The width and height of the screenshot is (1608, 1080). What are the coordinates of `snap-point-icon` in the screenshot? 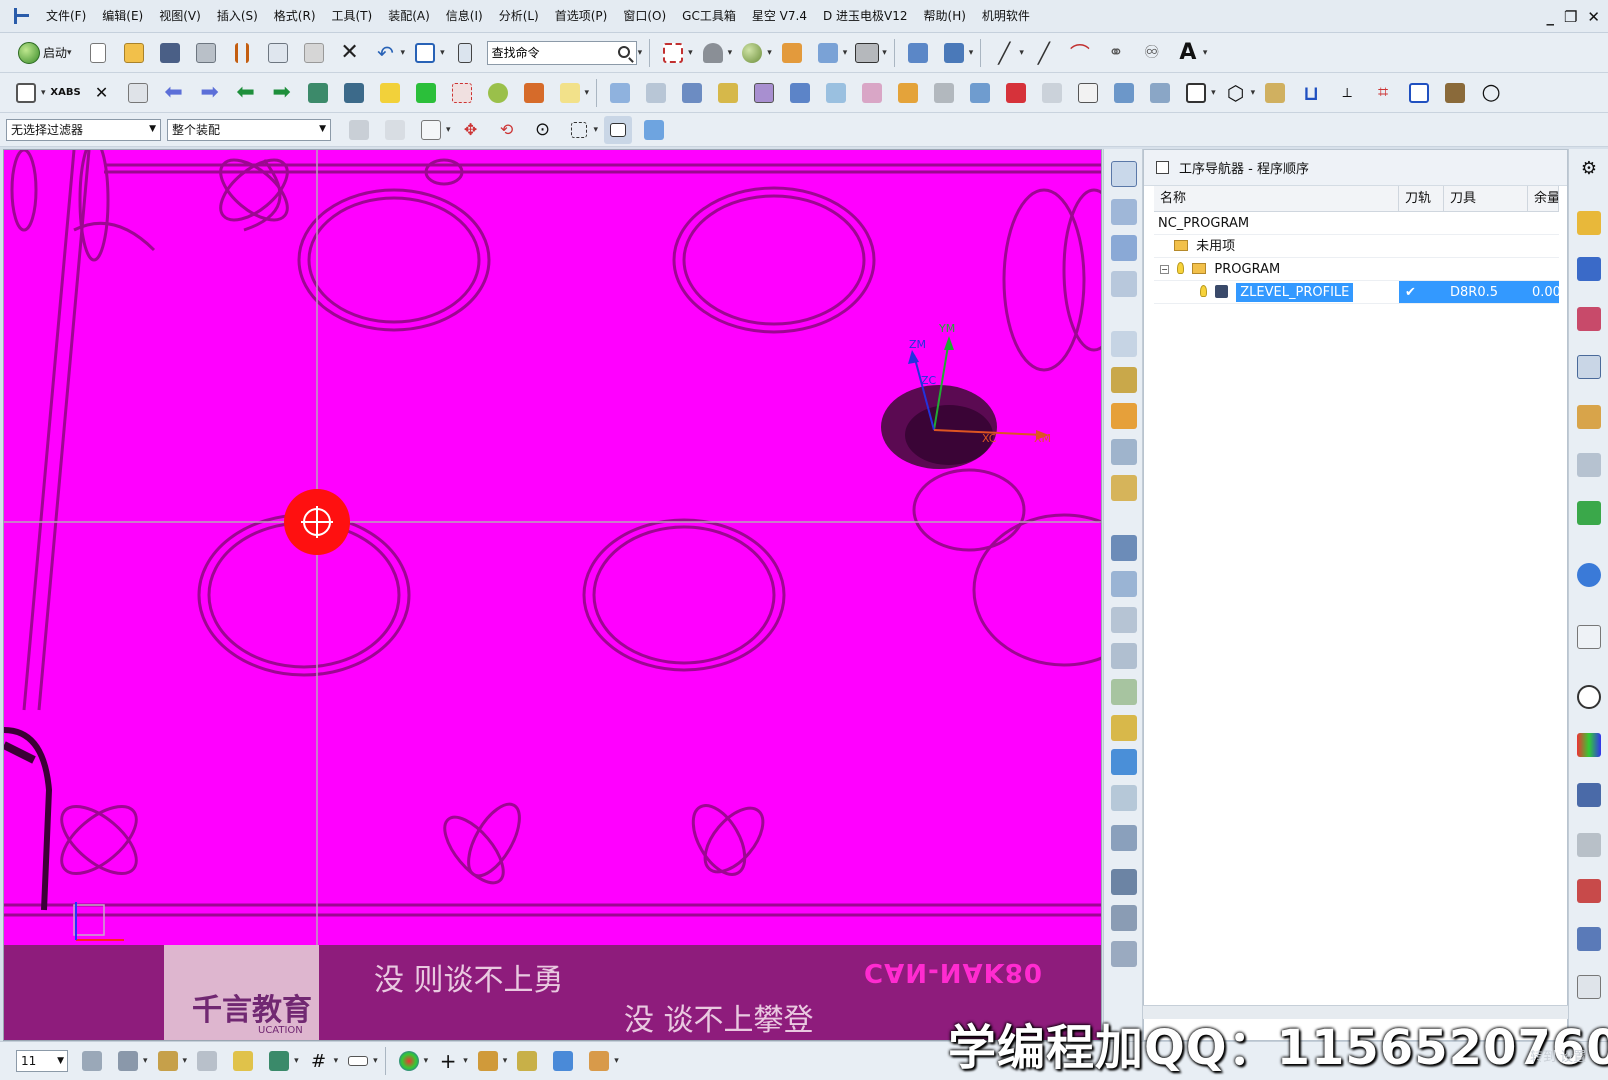 It's located at (395, 130).